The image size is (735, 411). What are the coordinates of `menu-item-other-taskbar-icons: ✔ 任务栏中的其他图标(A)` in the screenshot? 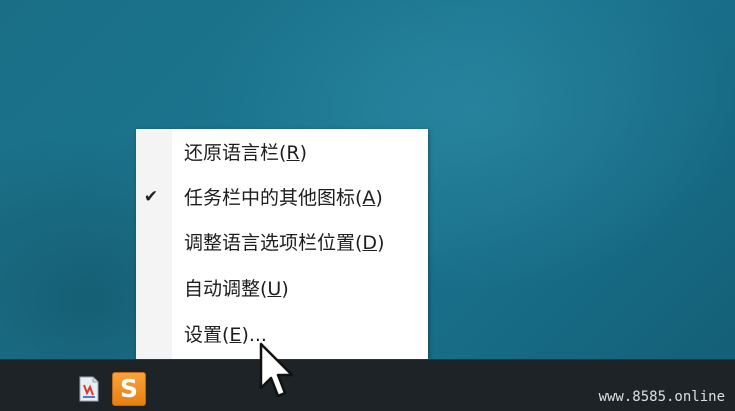 It's located at (282, 198).